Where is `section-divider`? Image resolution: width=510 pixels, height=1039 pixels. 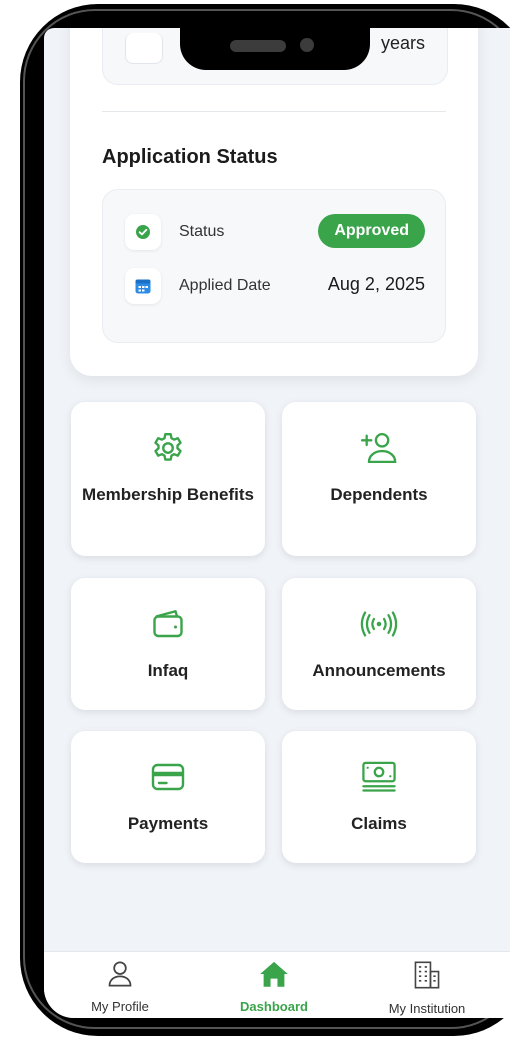
section-divider is located at coordinates (274, 111).